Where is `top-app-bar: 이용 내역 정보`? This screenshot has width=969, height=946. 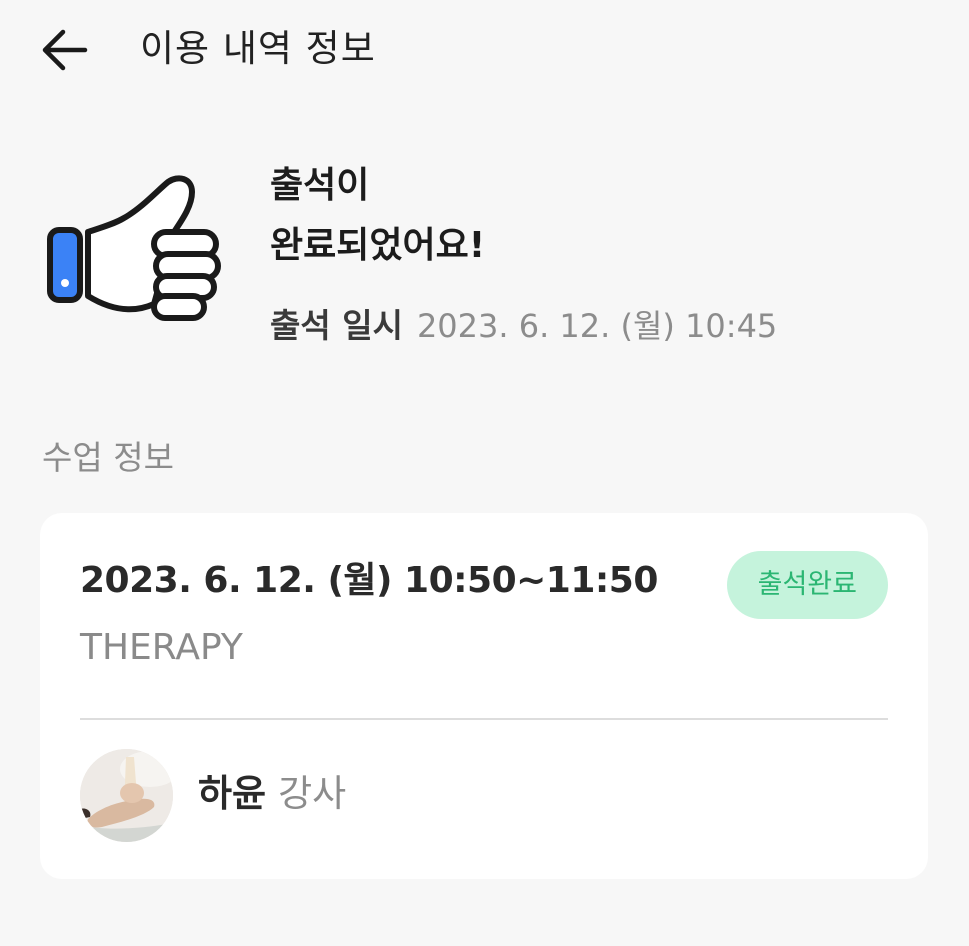 top-app-bar: 이용 내역 정보 is located at coordinates (484, 50).